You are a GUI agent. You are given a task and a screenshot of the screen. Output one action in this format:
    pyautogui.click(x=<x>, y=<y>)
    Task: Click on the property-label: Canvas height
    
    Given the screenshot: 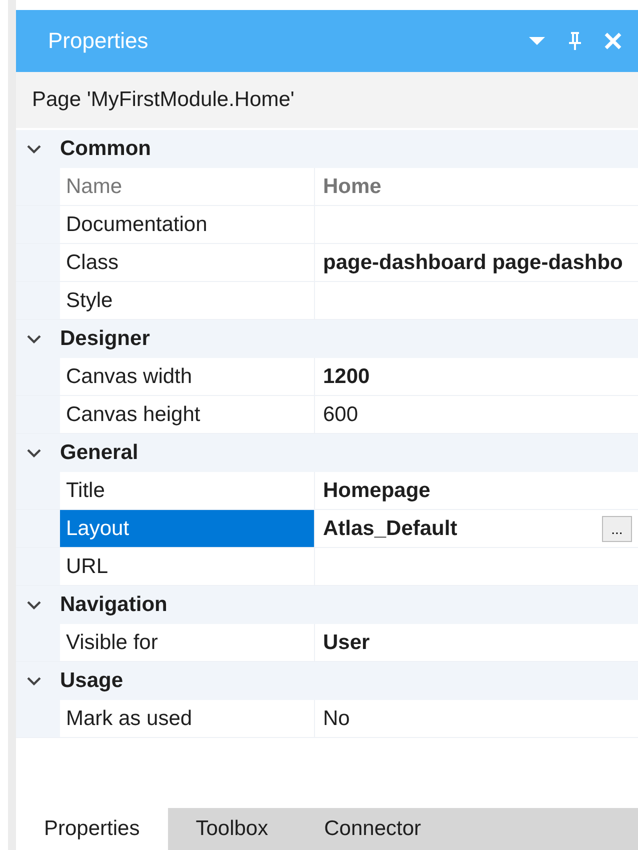 What is the action you would take?
    pyautogui.click(x=187, y=414)
    